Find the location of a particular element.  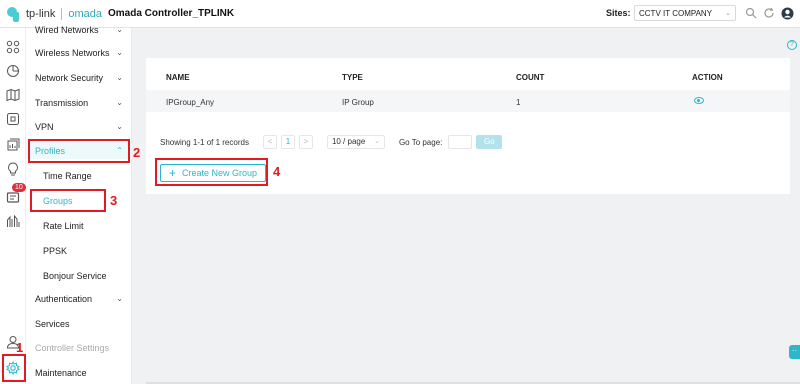

dashboard-icon is located at coordinates (13, 47).